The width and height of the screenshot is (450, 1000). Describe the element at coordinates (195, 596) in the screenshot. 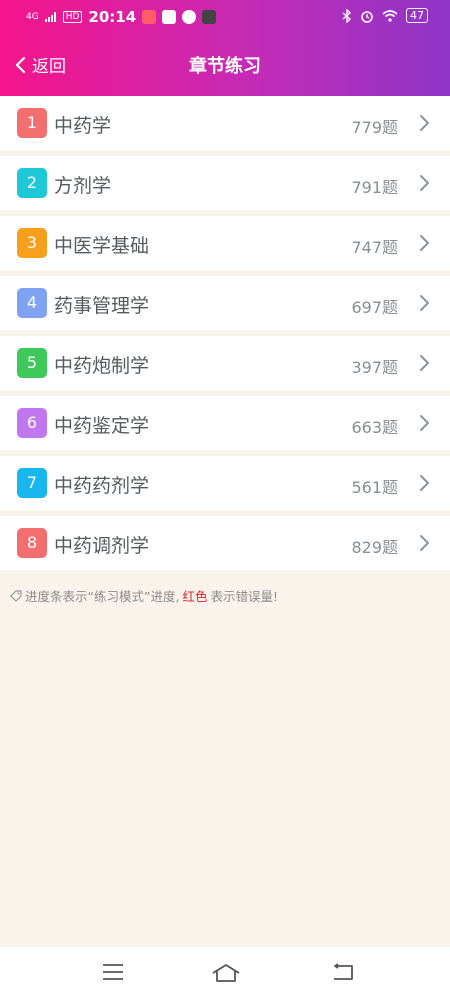

I see `tip-red-word: 红色` at that location.